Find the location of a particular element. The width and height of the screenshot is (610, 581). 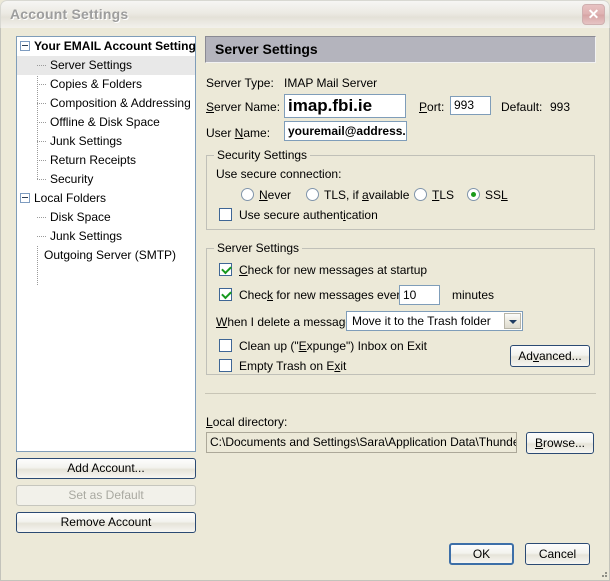

tree-item-server-settings: Server Settings is located at coordinates (106, 65).